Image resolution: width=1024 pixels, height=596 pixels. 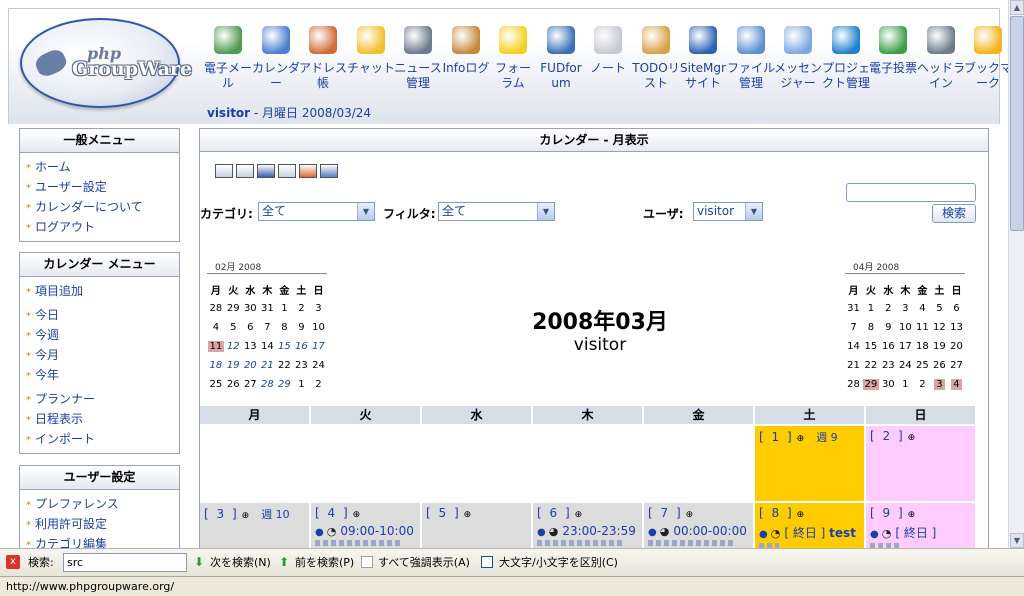 What do you see at coordinates (329, 171) in the screenshot?
I see `view-matrix-icon` at bounding box center [329, 171].